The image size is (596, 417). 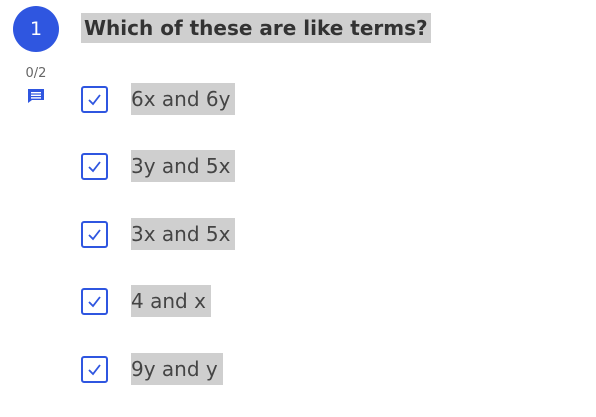 I want to click on option-label: 6x and 6y, so click(x=183, y=99).